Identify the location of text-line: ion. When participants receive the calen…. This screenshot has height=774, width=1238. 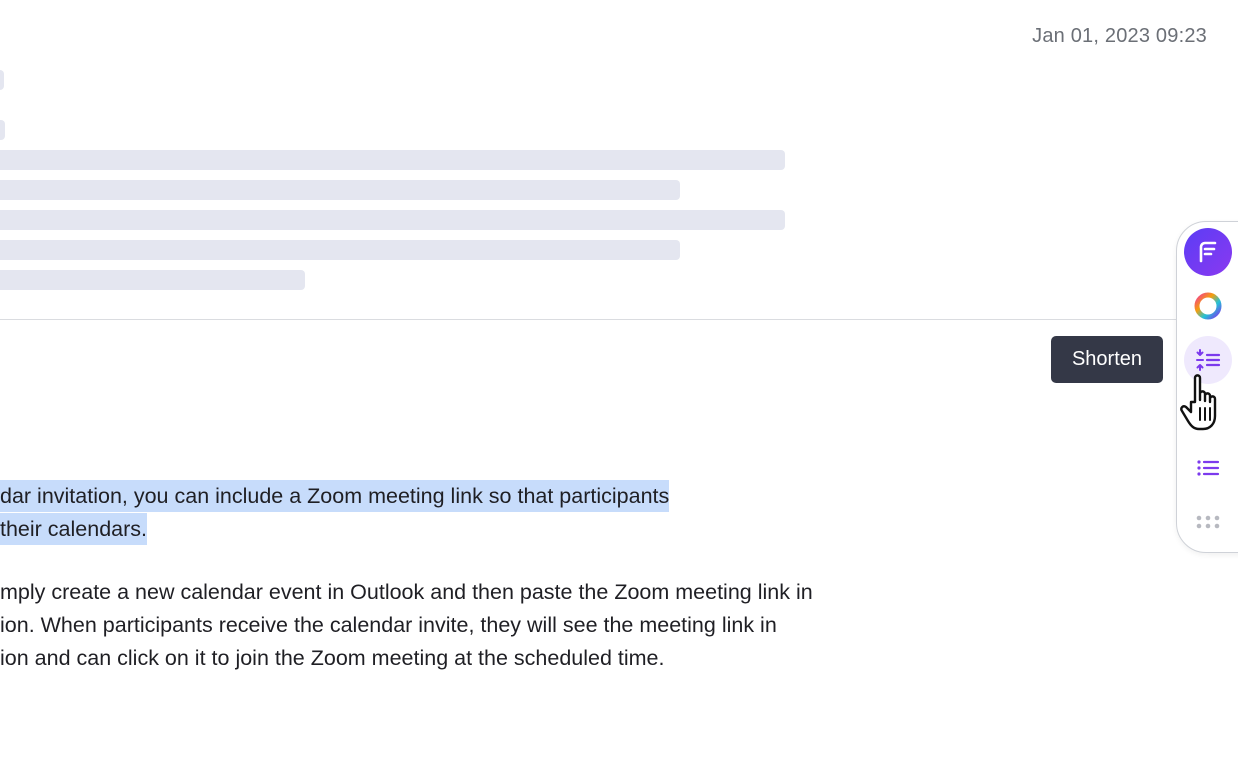
(388, 625).